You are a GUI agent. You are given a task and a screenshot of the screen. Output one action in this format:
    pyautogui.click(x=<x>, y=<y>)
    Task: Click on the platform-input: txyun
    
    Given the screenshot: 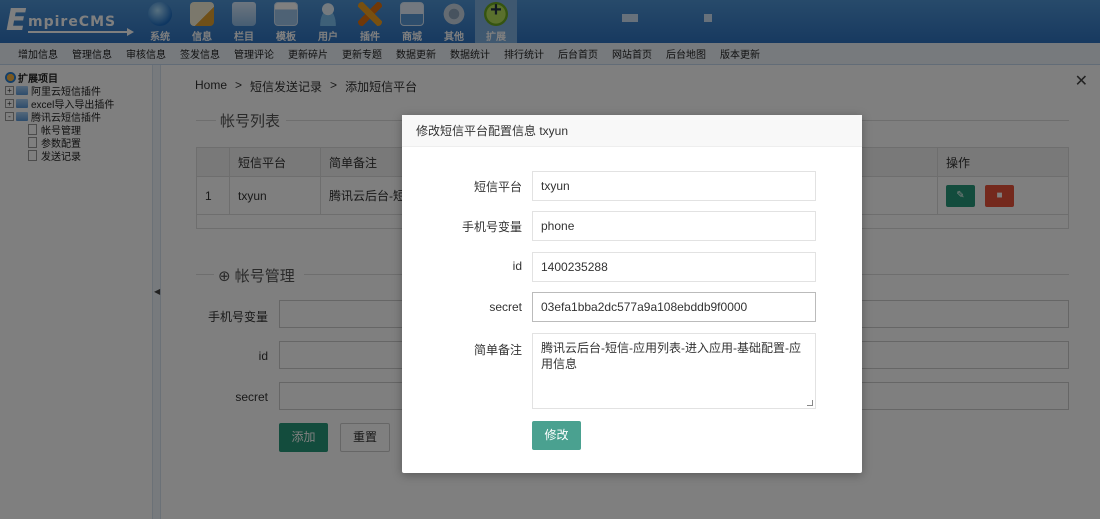 What is the action you would take?
    pyautogui.click(x=674, y=186)
    